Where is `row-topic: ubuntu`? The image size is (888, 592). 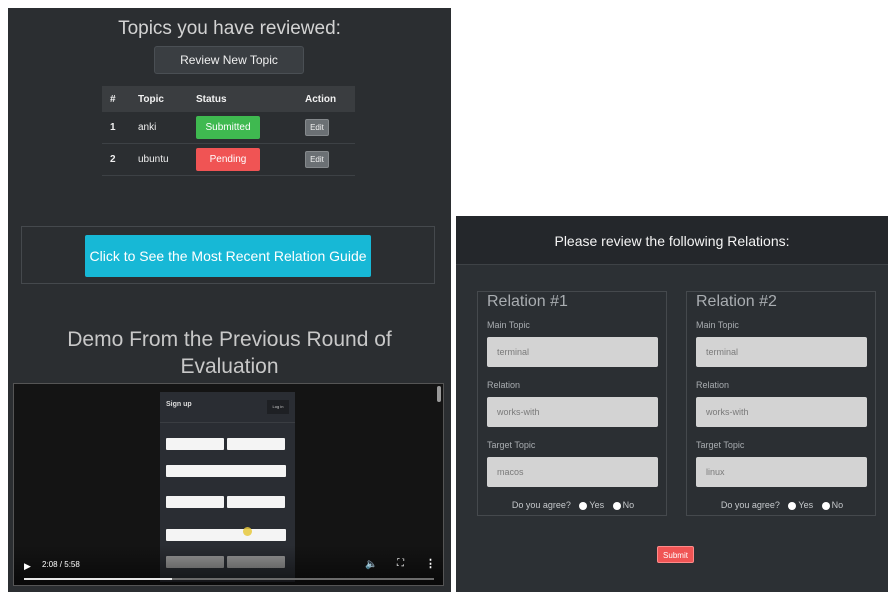
row-topic: ubuntu is located at coordinates (159, 159).